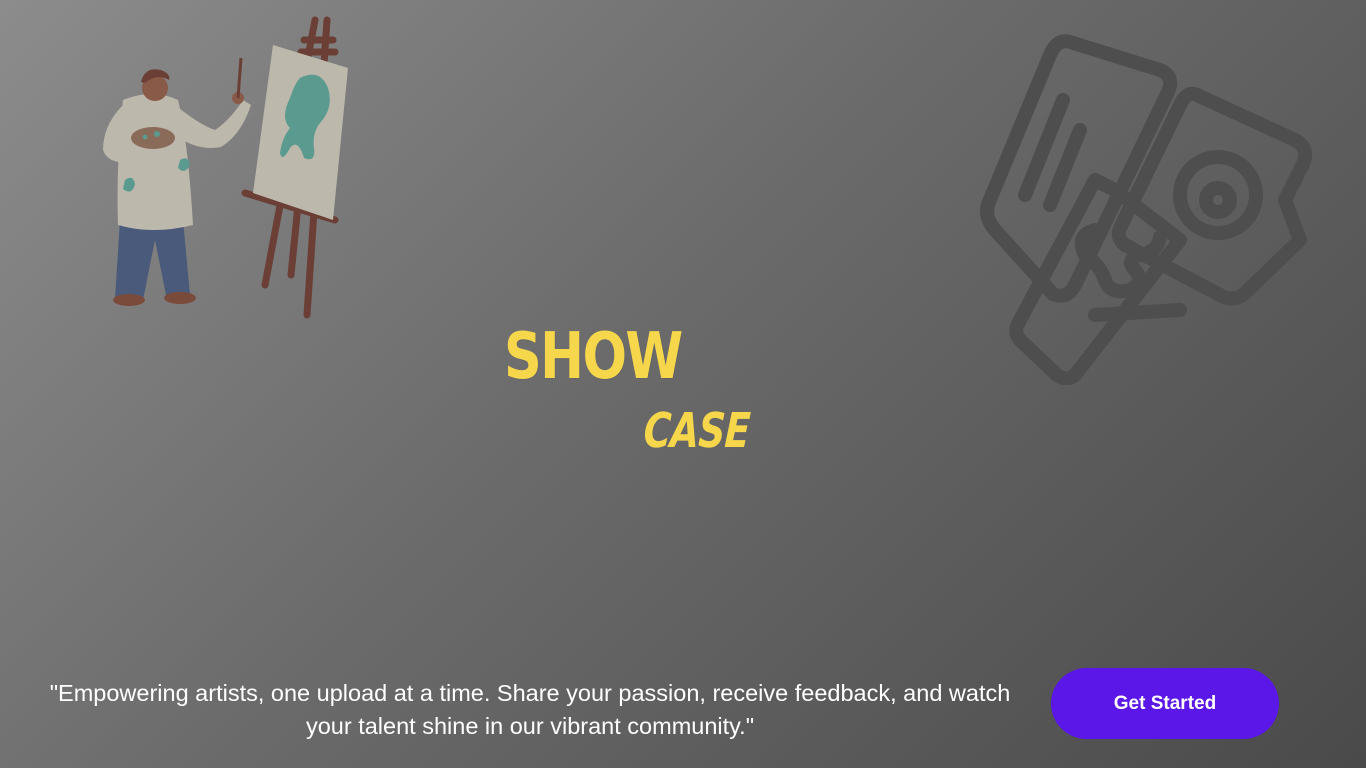 Image resolution: width=1366 pixels, height=768 pixels. I want to click on logo-case-text: CASE, so click(697, 431).